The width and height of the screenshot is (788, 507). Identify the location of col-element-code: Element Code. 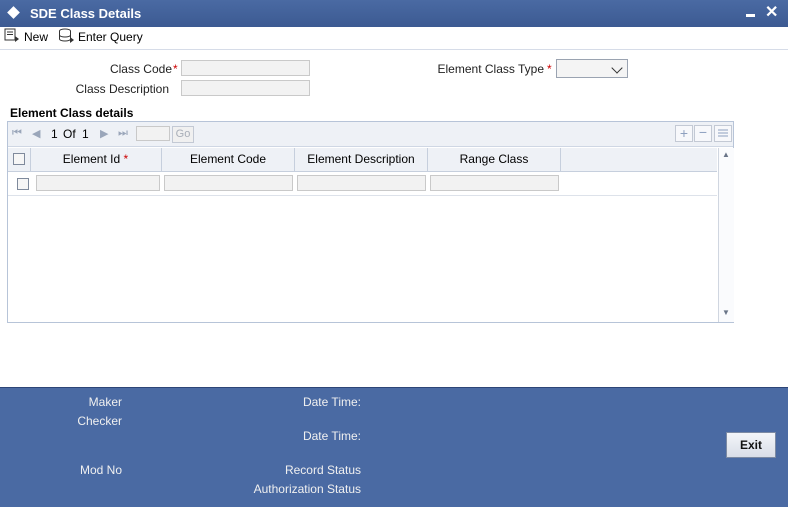
(228, 159).